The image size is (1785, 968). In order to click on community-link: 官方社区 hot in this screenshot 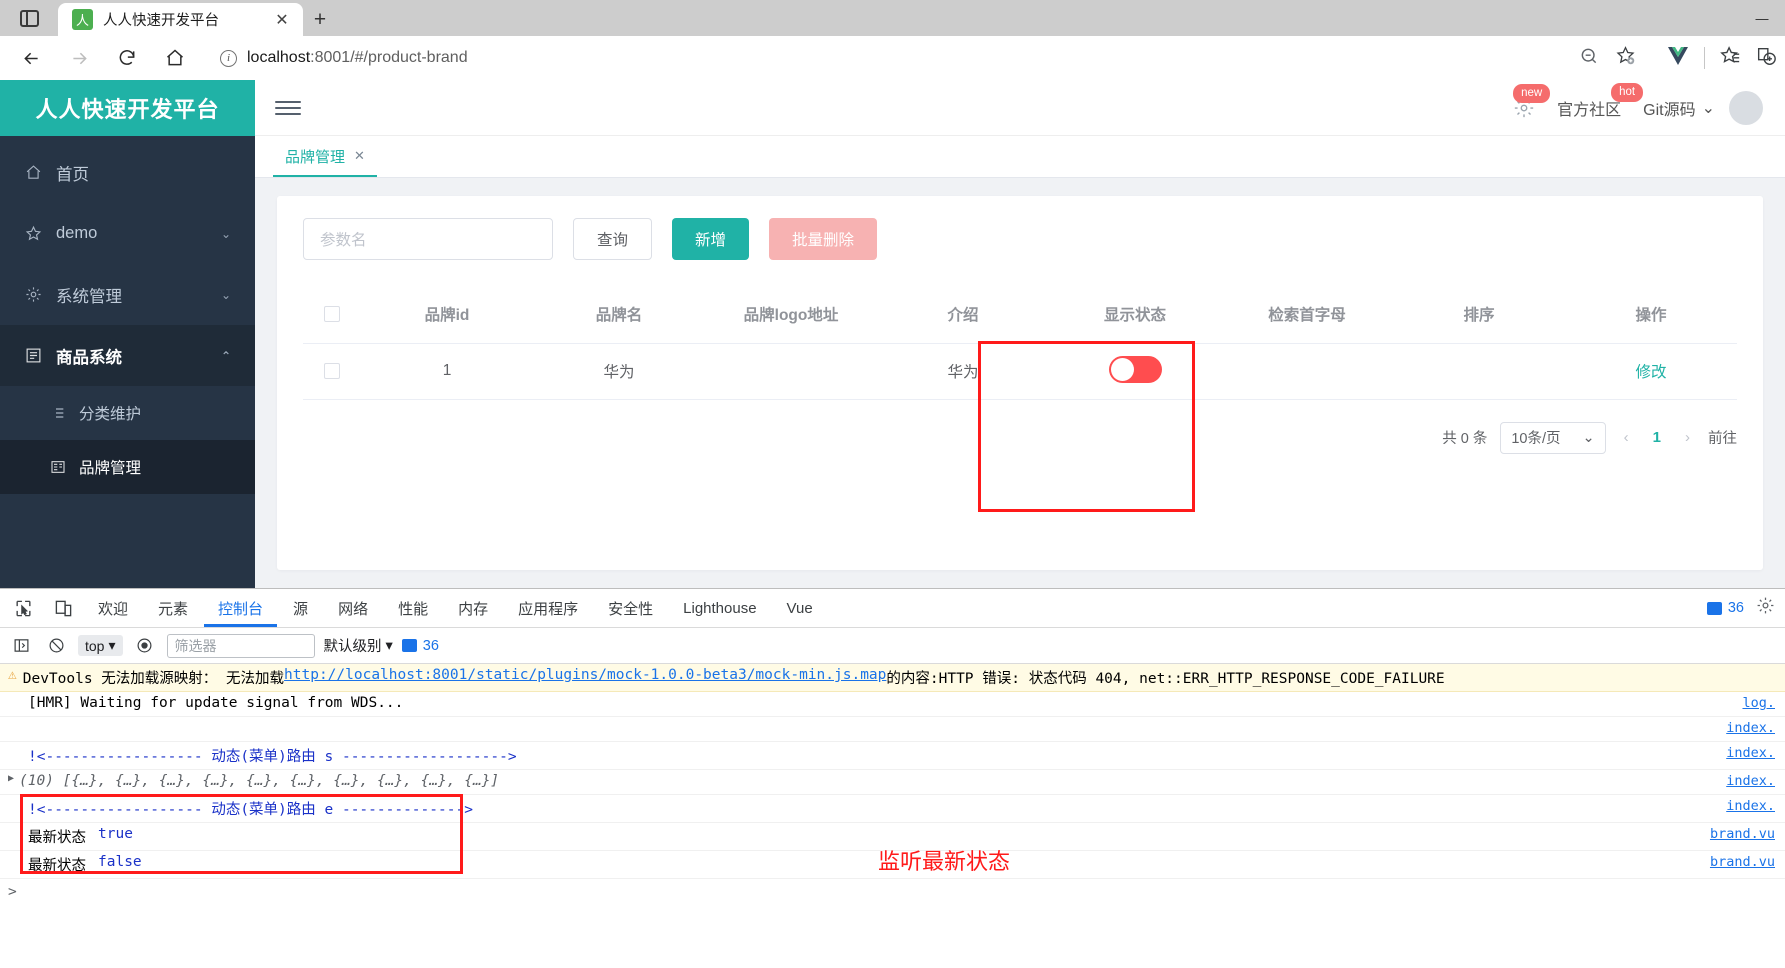, I will do `click(1596, 101)`.